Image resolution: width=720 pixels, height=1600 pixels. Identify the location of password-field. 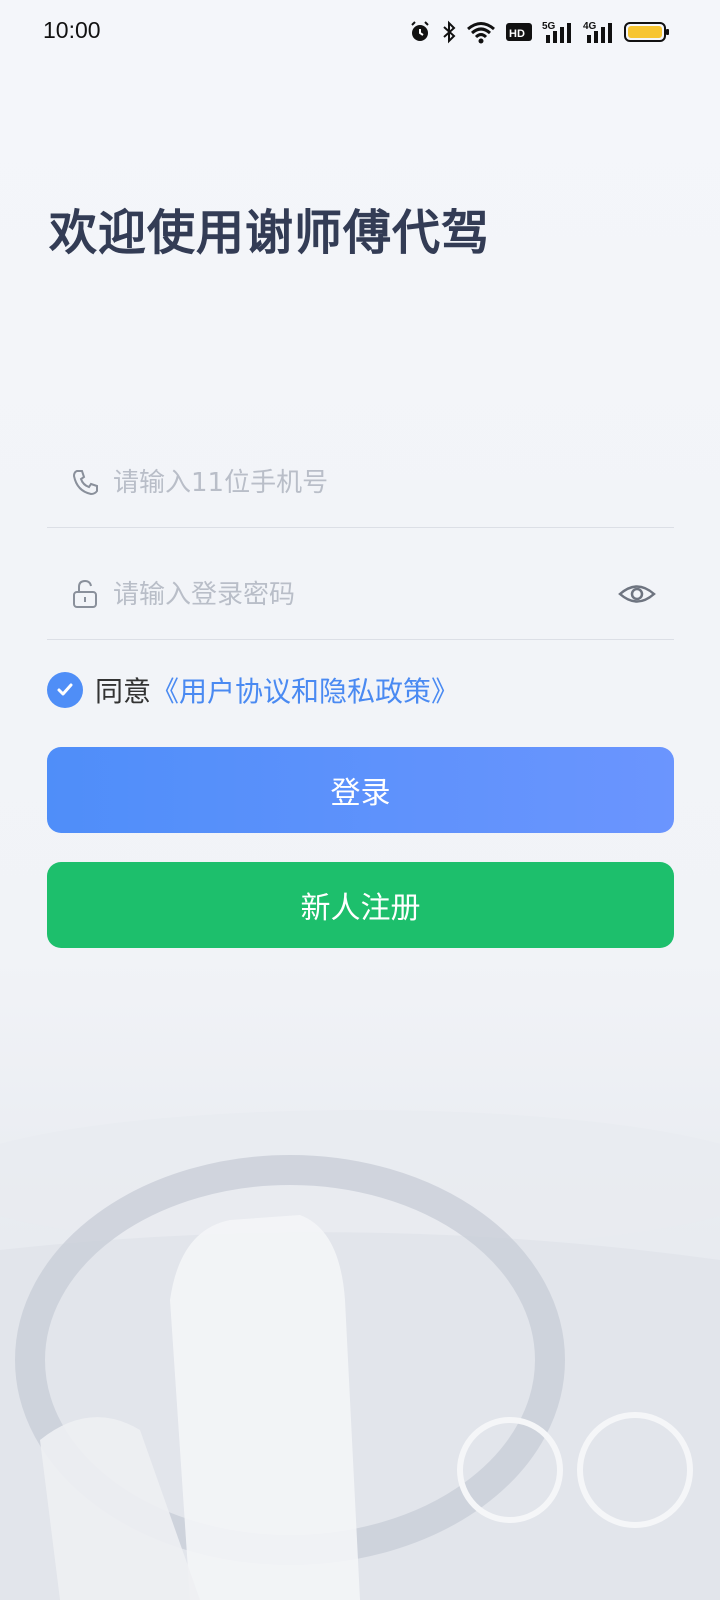
(360, 594).